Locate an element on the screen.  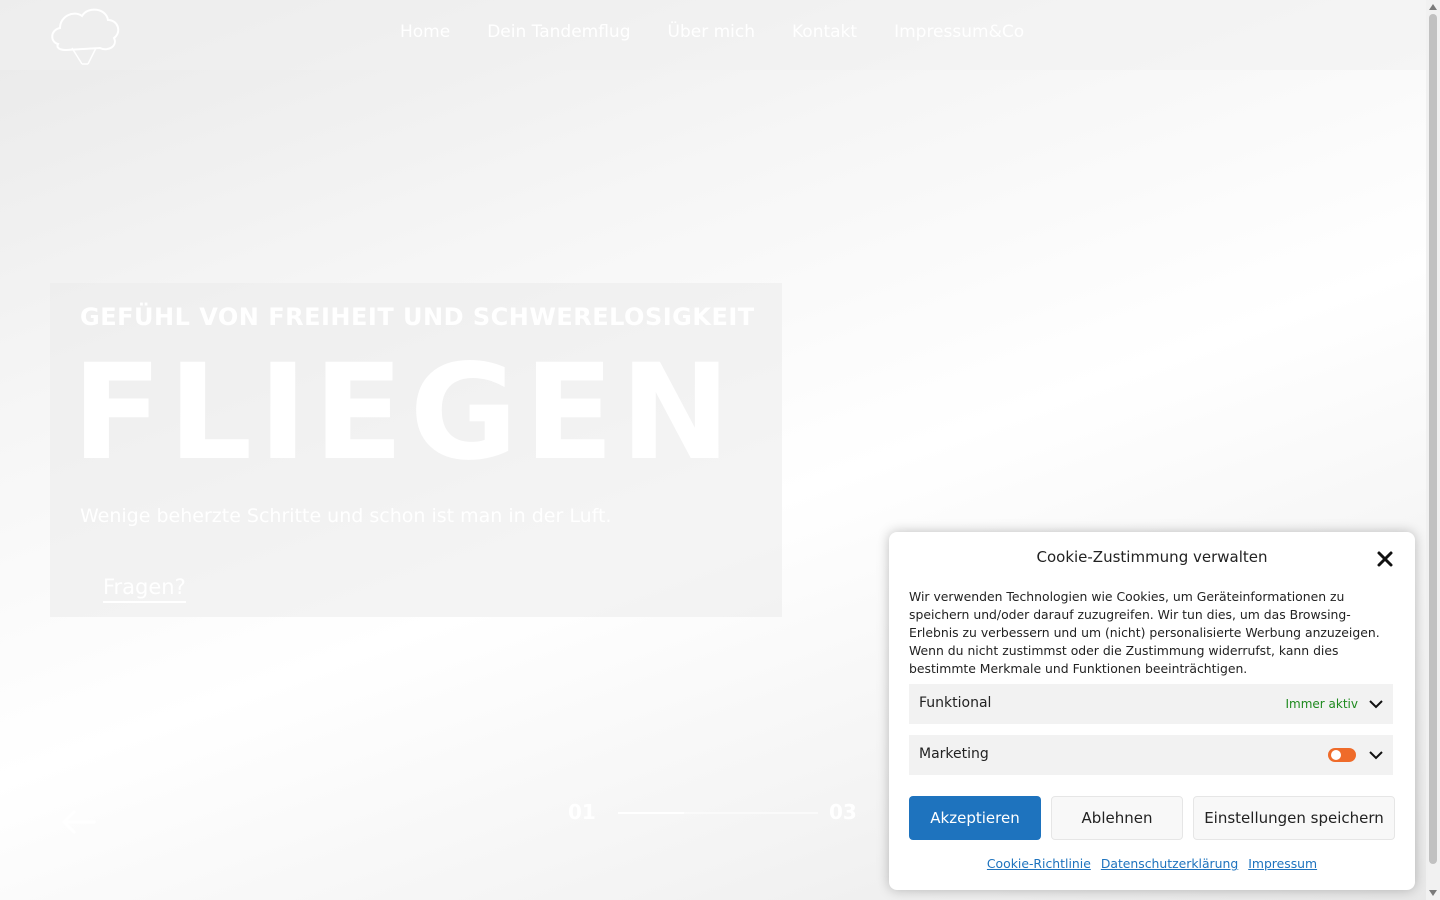
nav-tandemflug: Dein Tandemflug is located at coordinates (558, 32).